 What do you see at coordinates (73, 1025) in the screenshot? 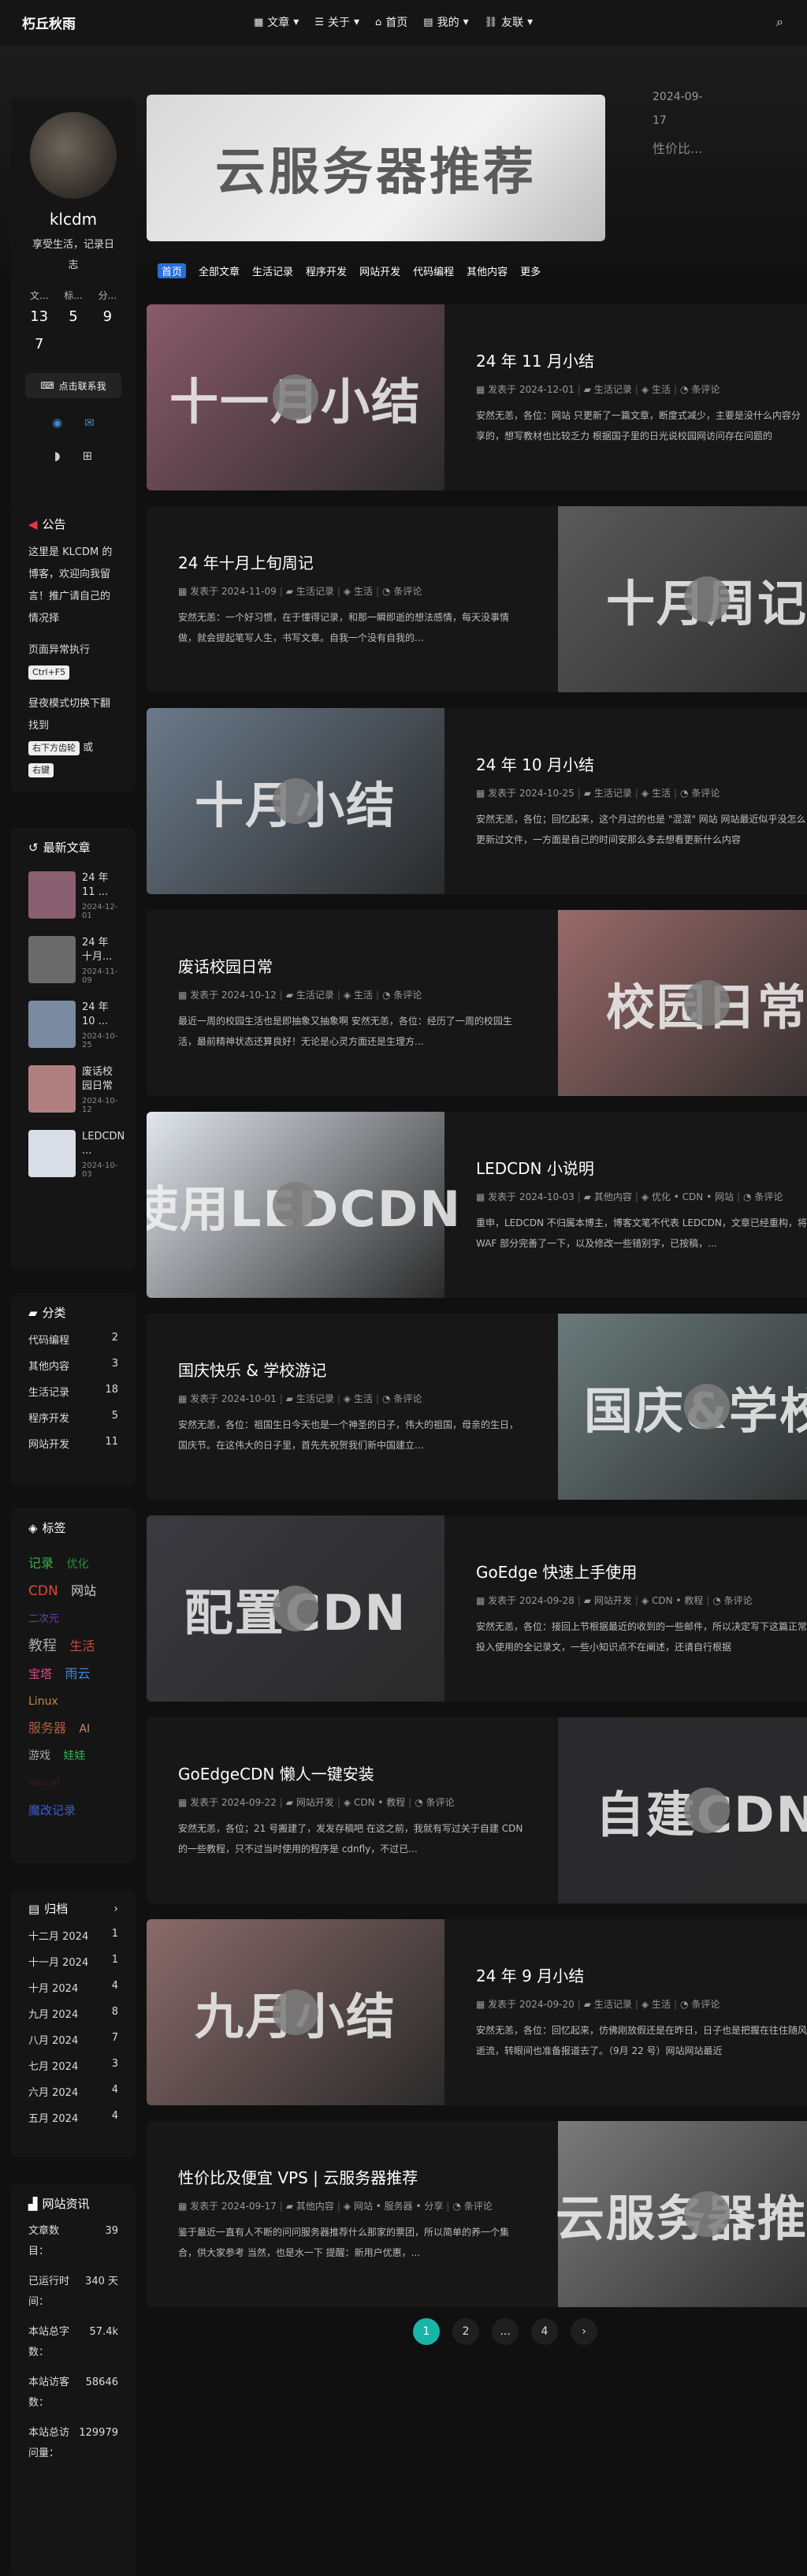
I see `recent-item: 24 年 10 ... 2024-10-25` at bounding box center [73, 1025].